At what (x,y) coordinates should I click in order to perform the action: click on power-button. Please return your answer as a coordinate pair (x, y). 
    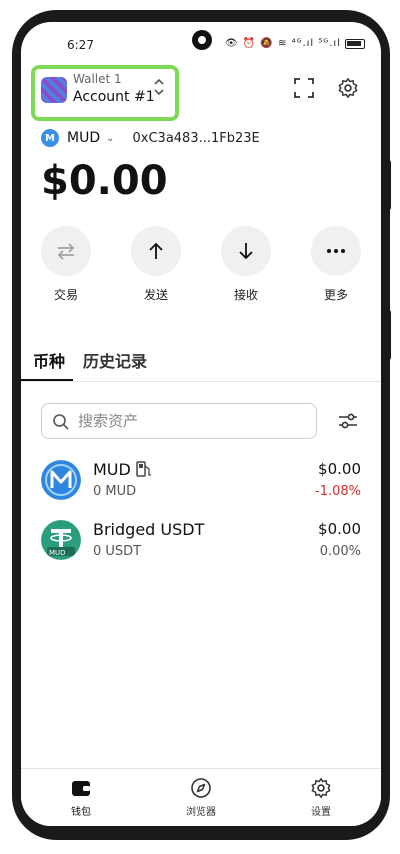
    Looking at the image, I should click on (388, 335).